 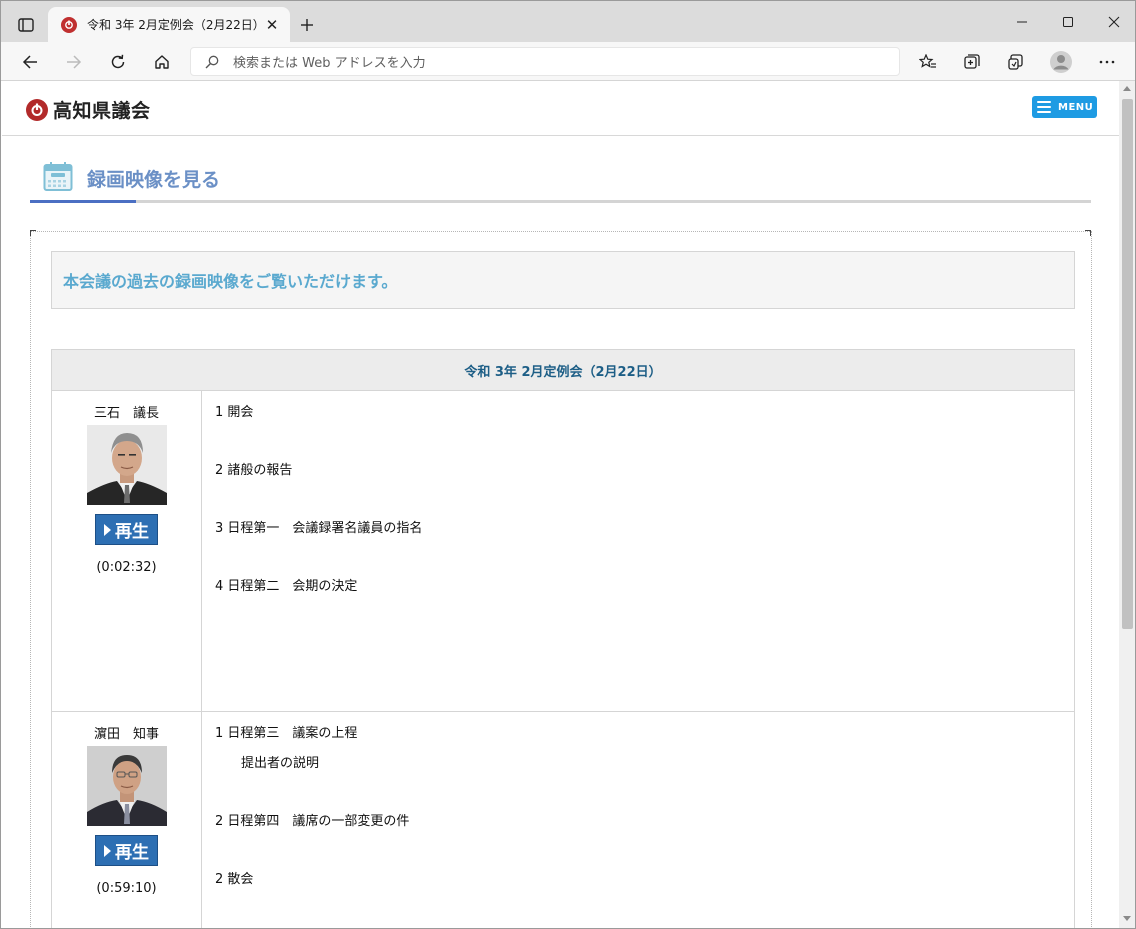 I want to click on browser-tab: 令和 3年 2月定例会（2月22日） ✕, so click(x=169, y=24).